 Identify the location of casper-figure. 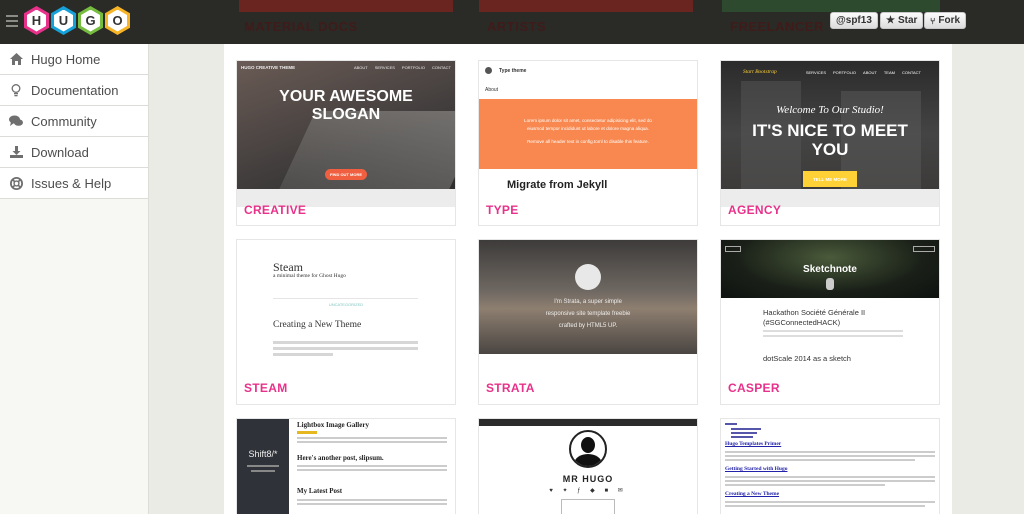
(830, 284).